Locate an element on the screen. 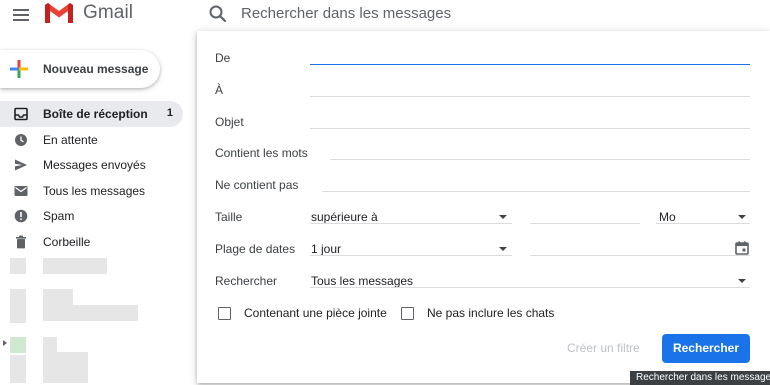  send-icon is located at coordinates (21, 165).